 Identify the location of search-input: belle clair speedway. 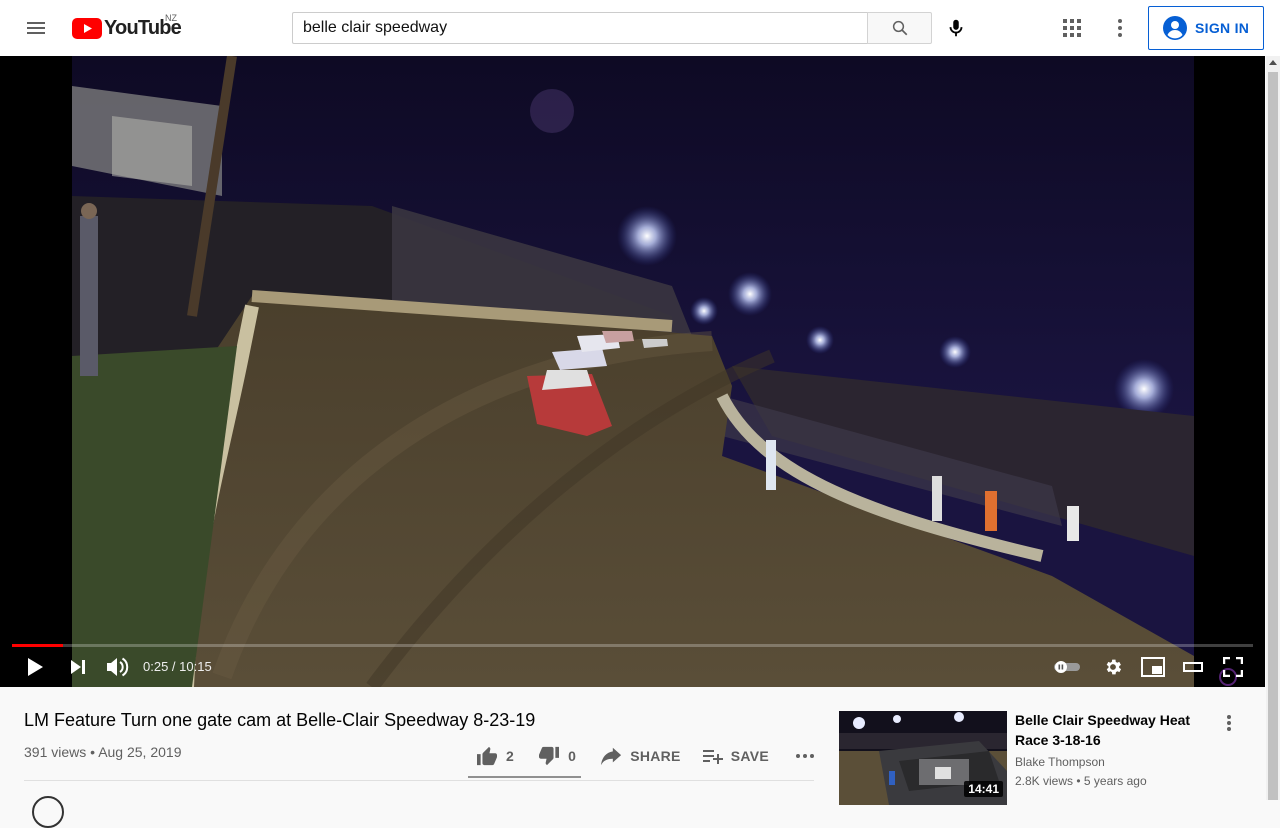
(580, 28).